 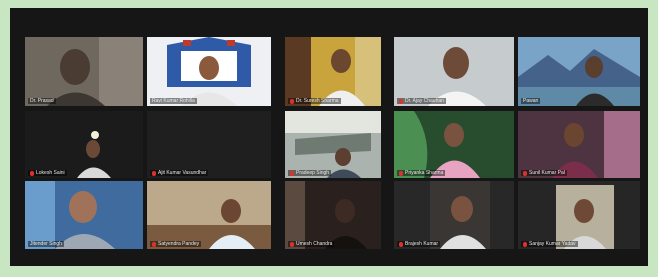 I want to click on participant-name: Lokesh Saini, so click(x=50, y=173).